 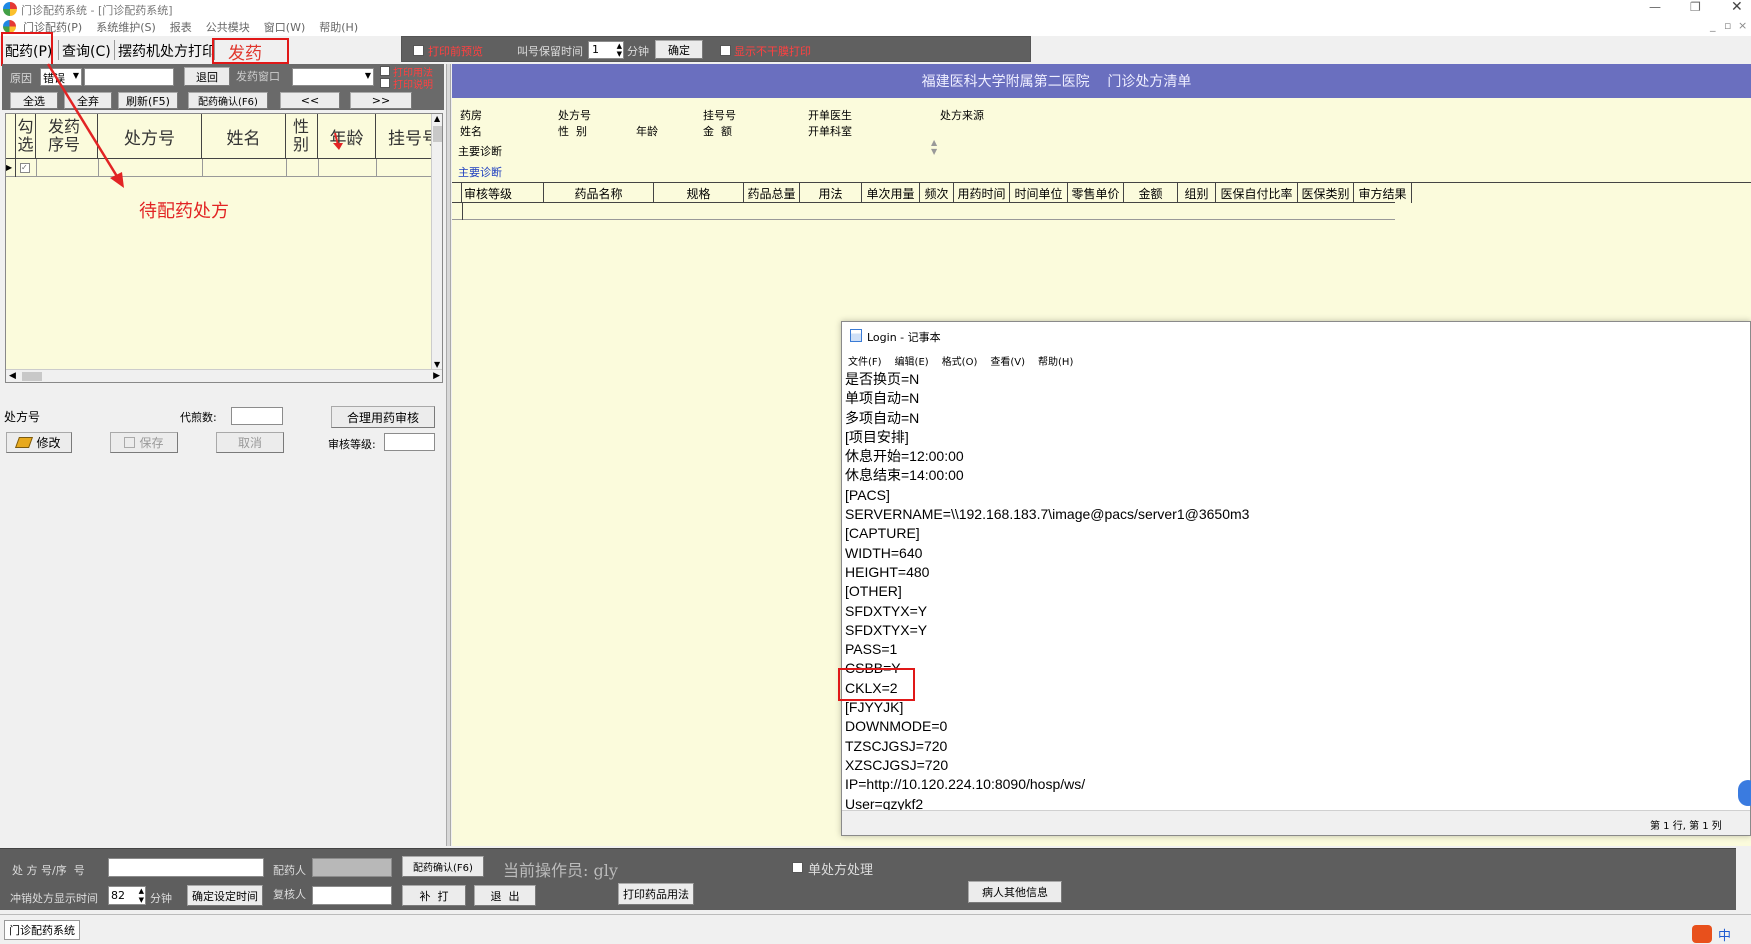 I want to click on next-page-button: >>, so click(x=381, y=100).